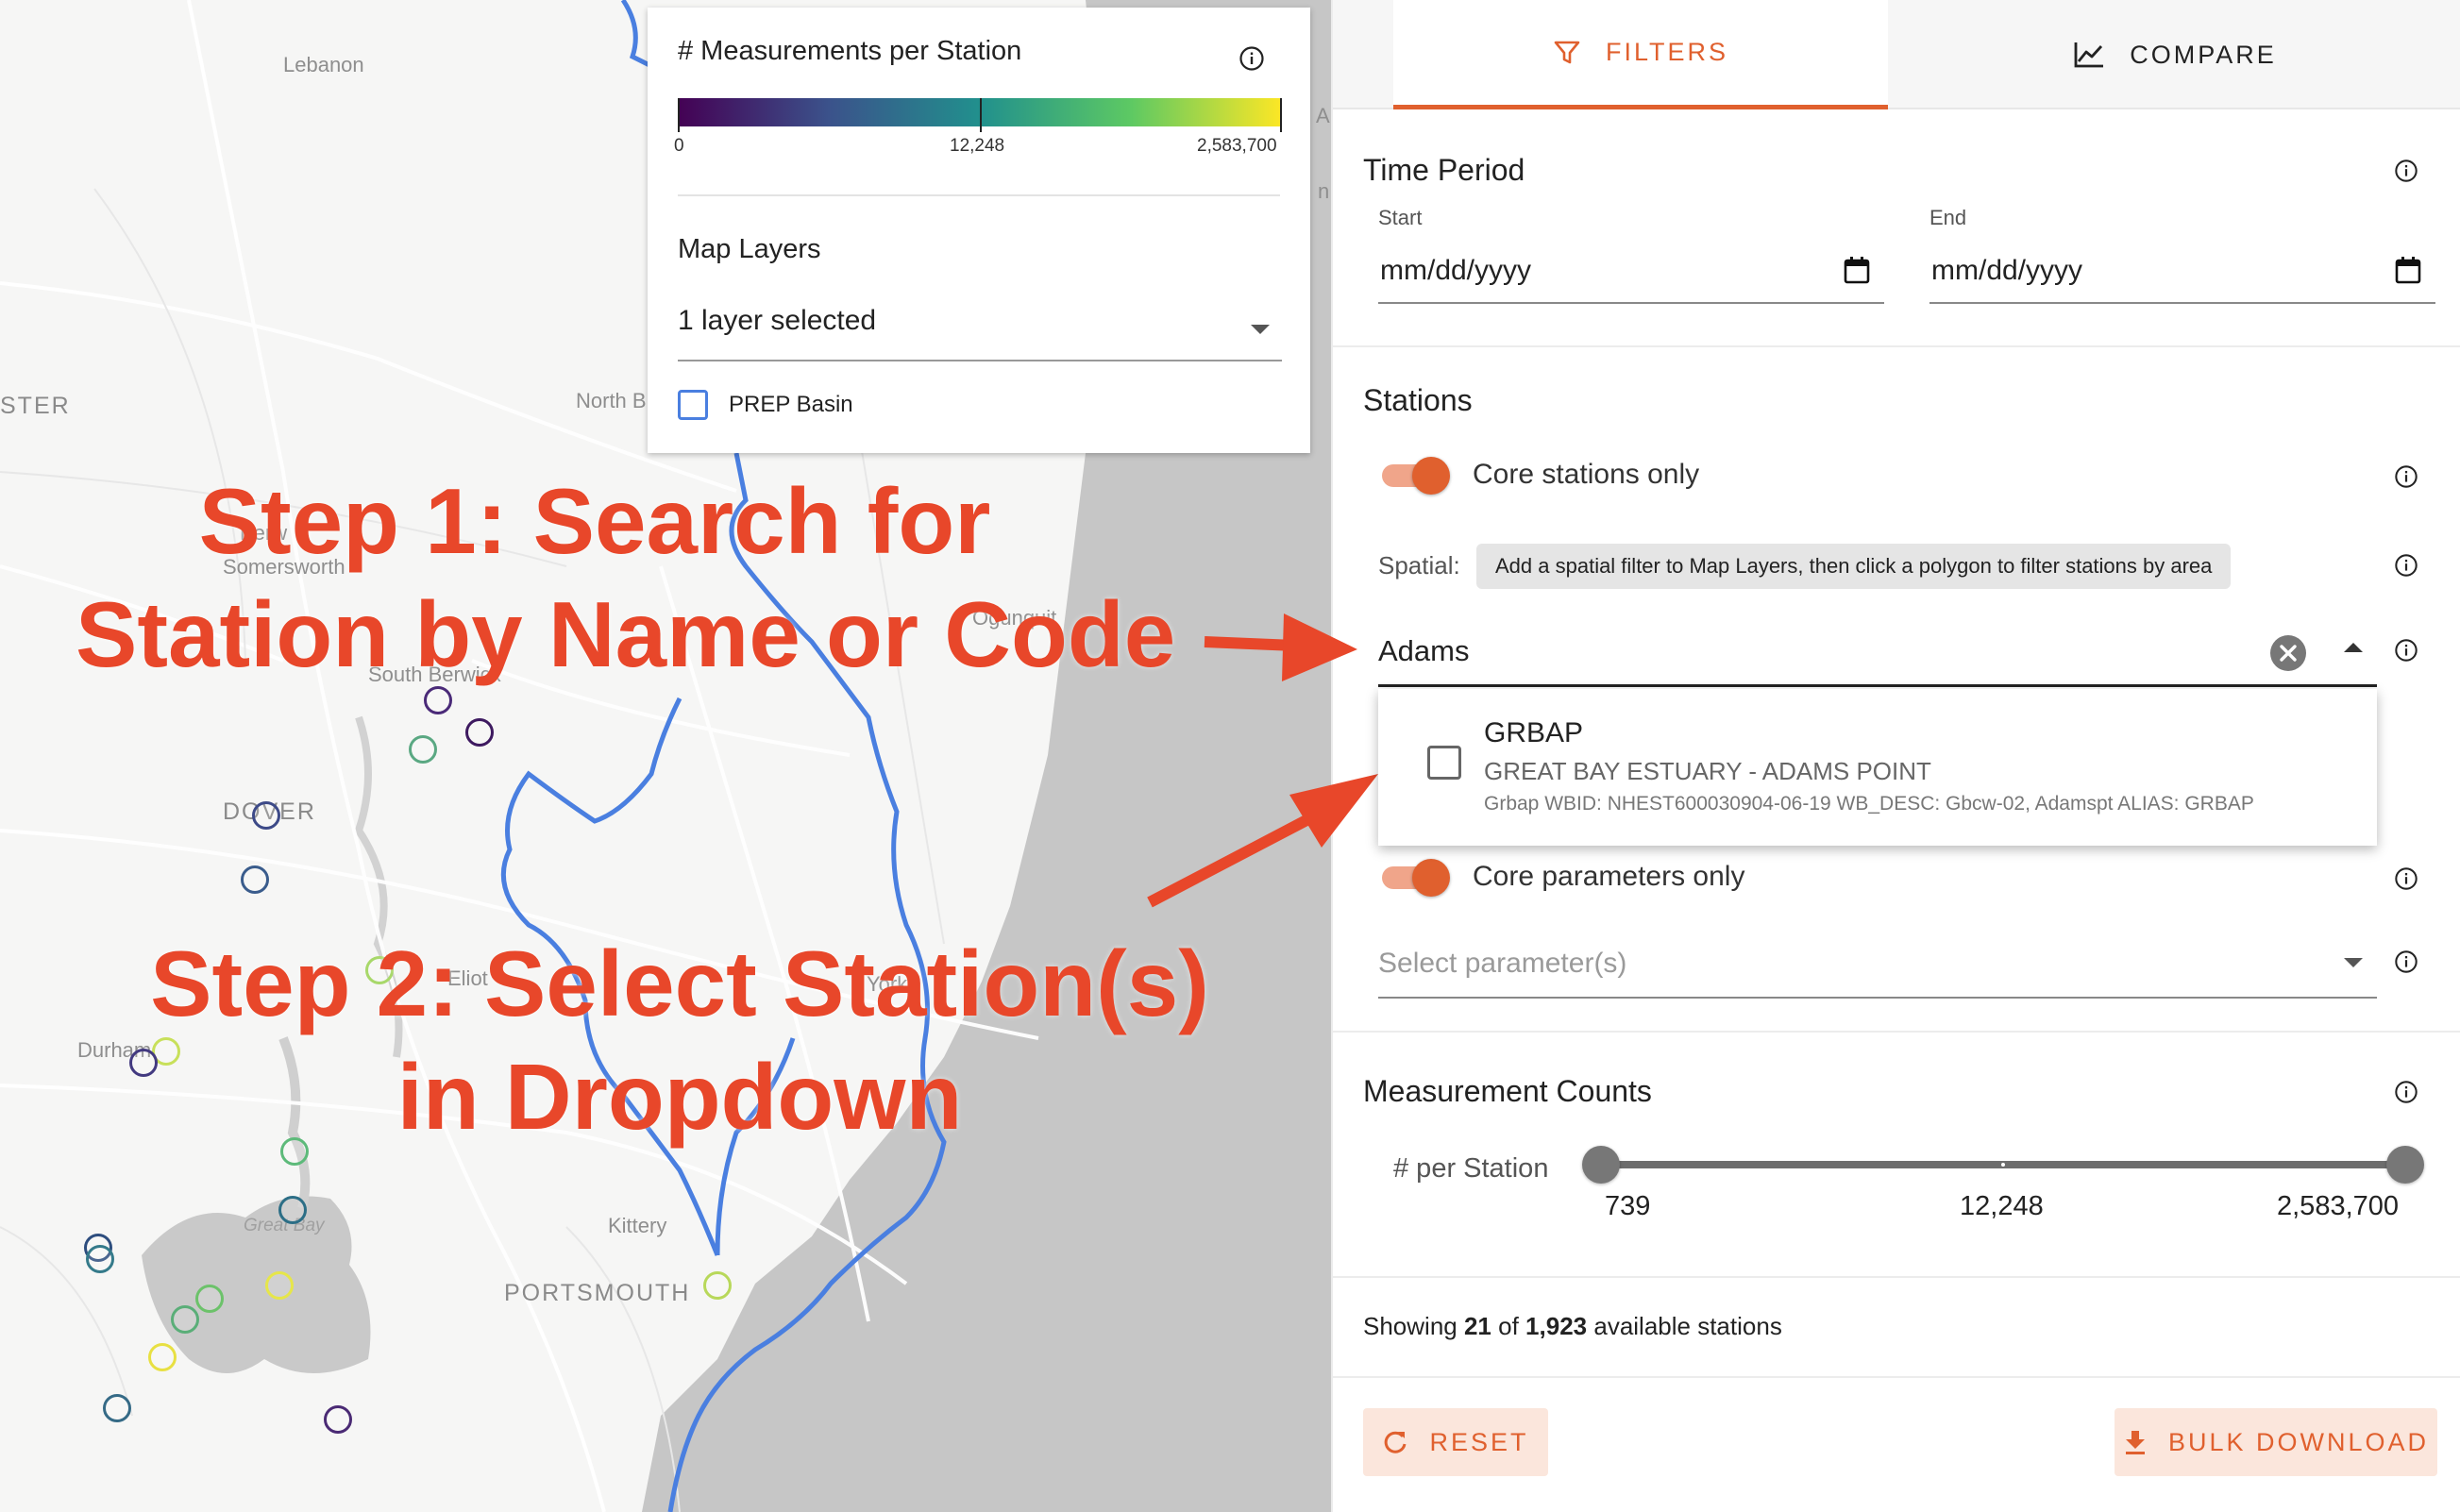 The width and height of the screenshot is (2460, 1512). What do you see at coordinates (1410, 1326) in the screenshot?
I see `summary-prefix: Showing` at bounding box center [1410, 1326].